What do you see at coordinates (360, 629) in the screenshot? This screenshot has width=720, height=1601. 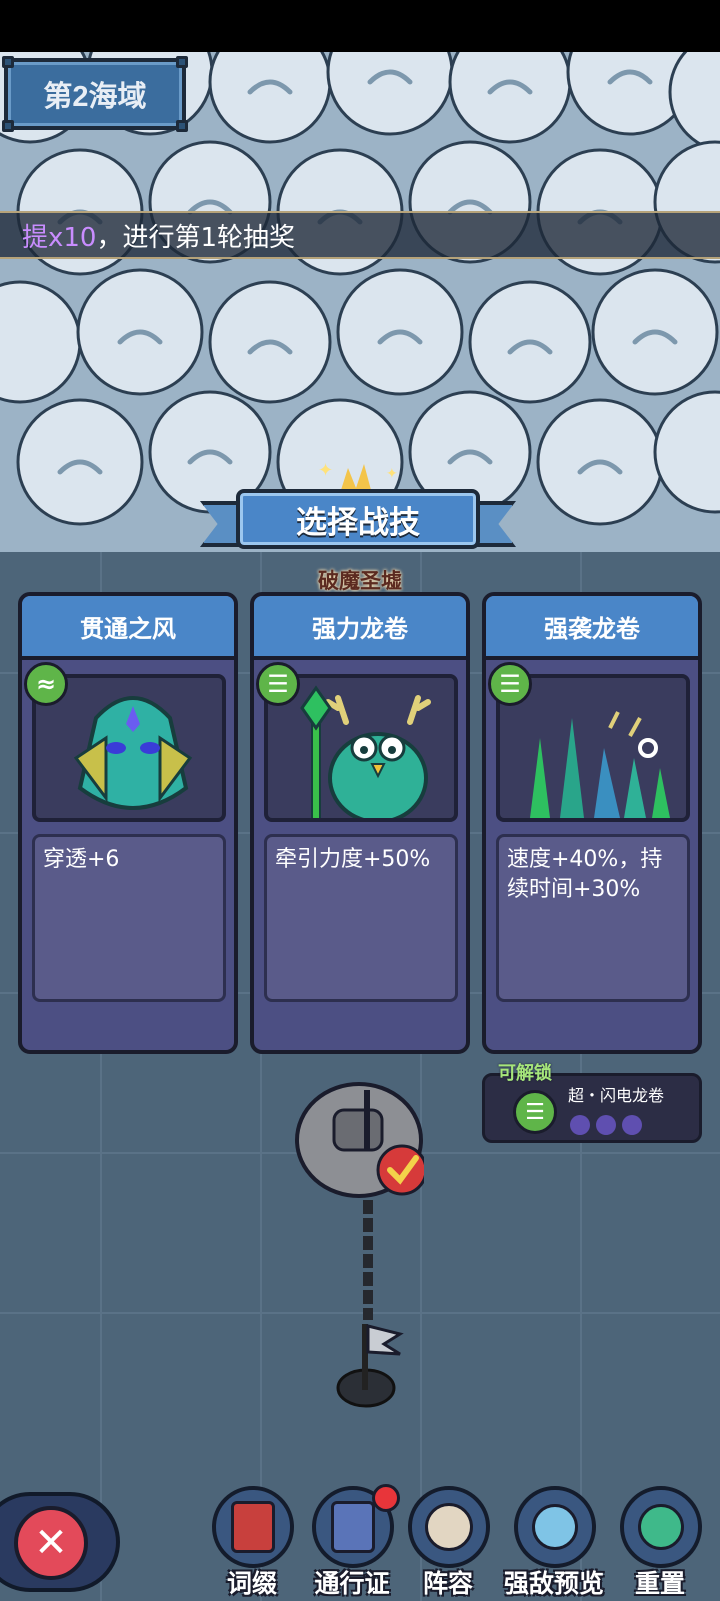 I see `skill-card-title: 强力龙卷` at bounding box center [360, 629].